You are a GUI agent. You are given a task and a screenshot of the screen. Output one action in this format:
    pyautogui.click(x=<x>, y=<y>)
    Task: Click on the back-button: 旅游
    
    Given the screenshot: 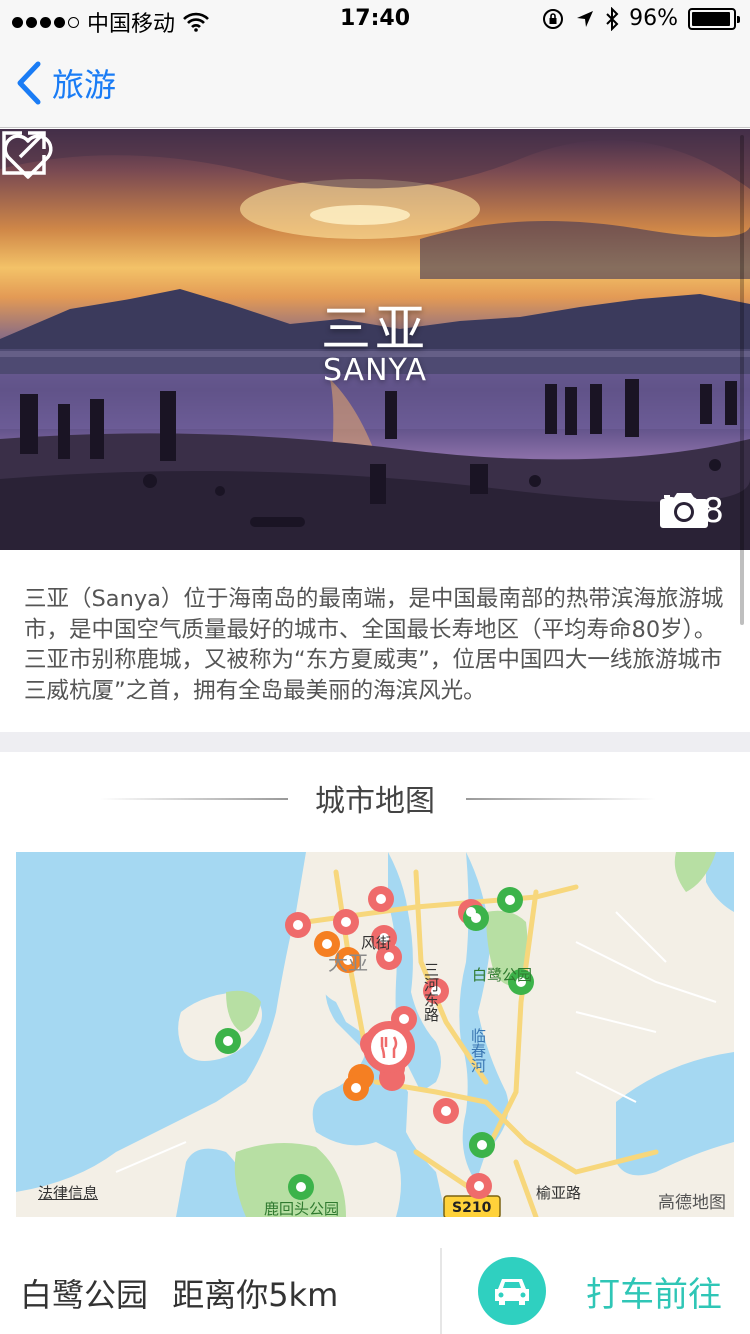 What is the action you would take?
    pyautogui.click(x=65, y=83)
    